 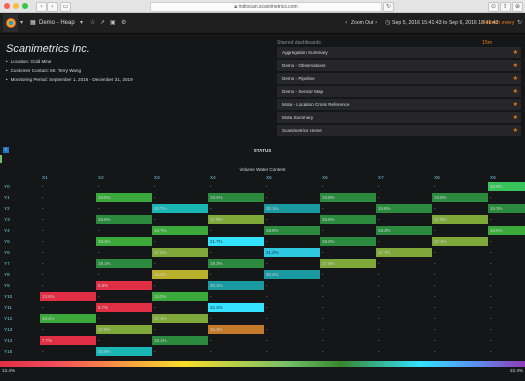 I want to click on starred-dashboard-link: Demo - Pipeline ★, so click(x=399, y=78).